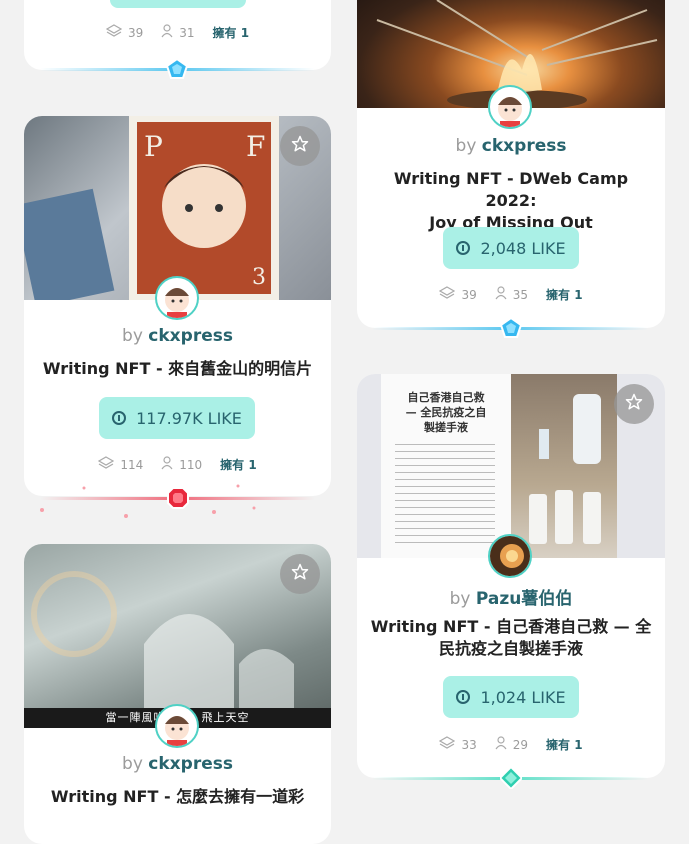  What do you see at coordinates (524, 599) in the screenshot?
I see `author-name: Pazu薯伯伯` at bounding box center [524, 599].